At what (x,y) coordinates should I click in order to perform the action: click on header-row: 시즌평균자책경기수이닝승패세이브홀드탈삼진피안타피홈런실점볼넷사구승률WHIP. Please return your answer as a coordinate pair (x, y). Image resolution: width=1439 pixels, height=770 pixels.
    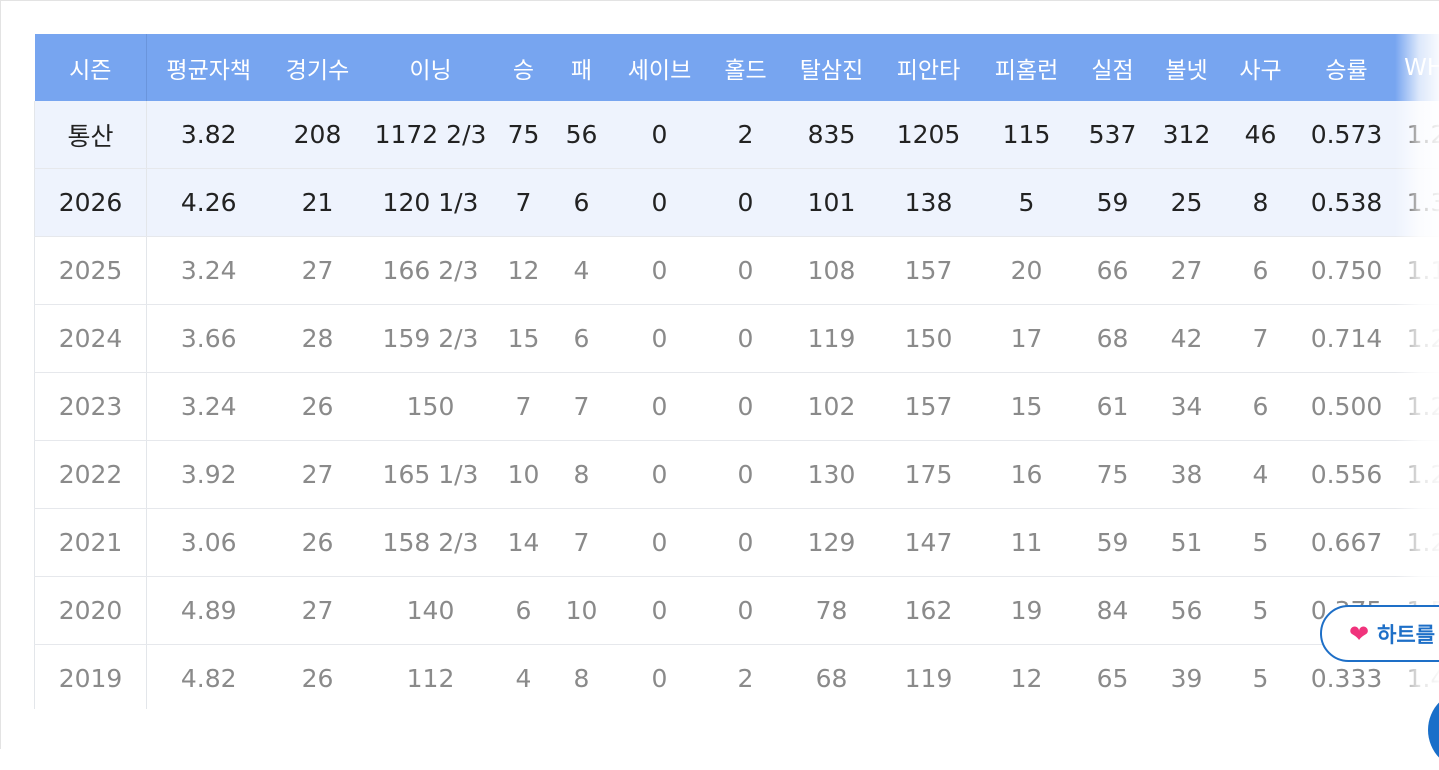
    Looking at the image, I should click on (737, 67).